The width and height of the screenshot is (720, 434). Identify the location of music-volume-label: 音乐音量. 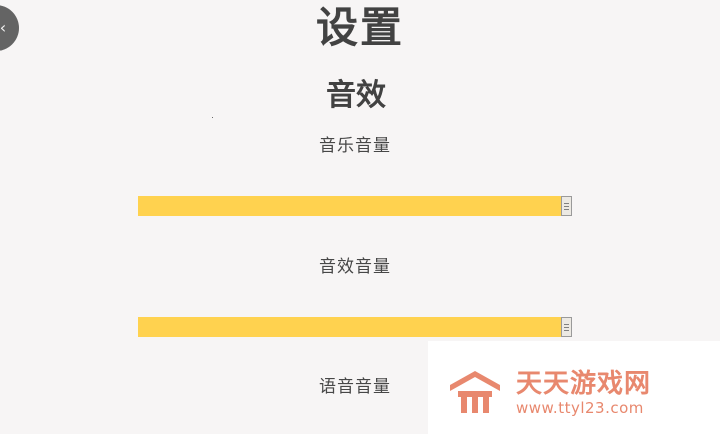
(355, 146).